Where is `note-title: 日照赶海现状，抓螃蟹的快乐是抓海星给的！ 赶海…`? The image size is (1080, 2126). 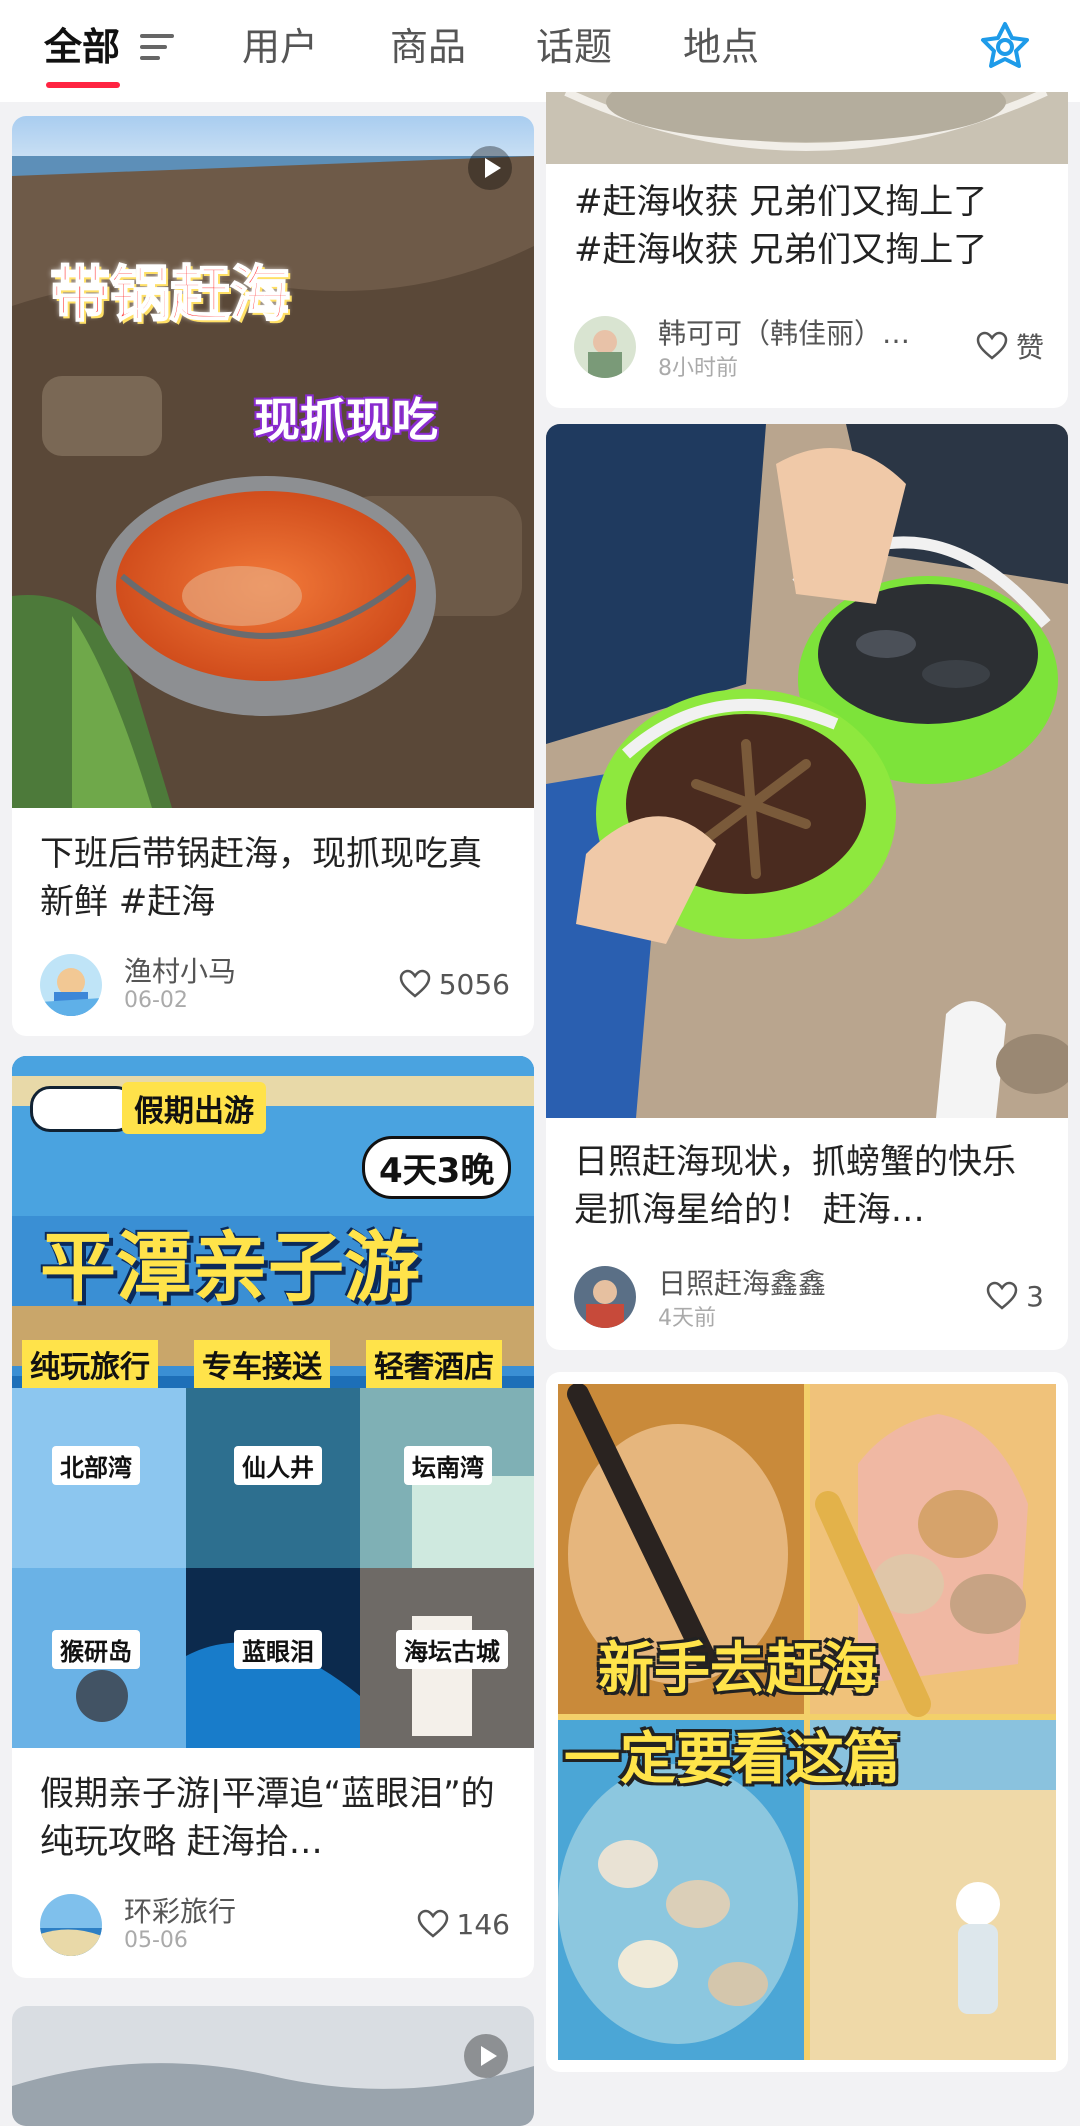 note-title: 日照赶海现状，抓螃蟹的快乐是抓海星给的！ 赶海… is located at coordinates (795, 1186).